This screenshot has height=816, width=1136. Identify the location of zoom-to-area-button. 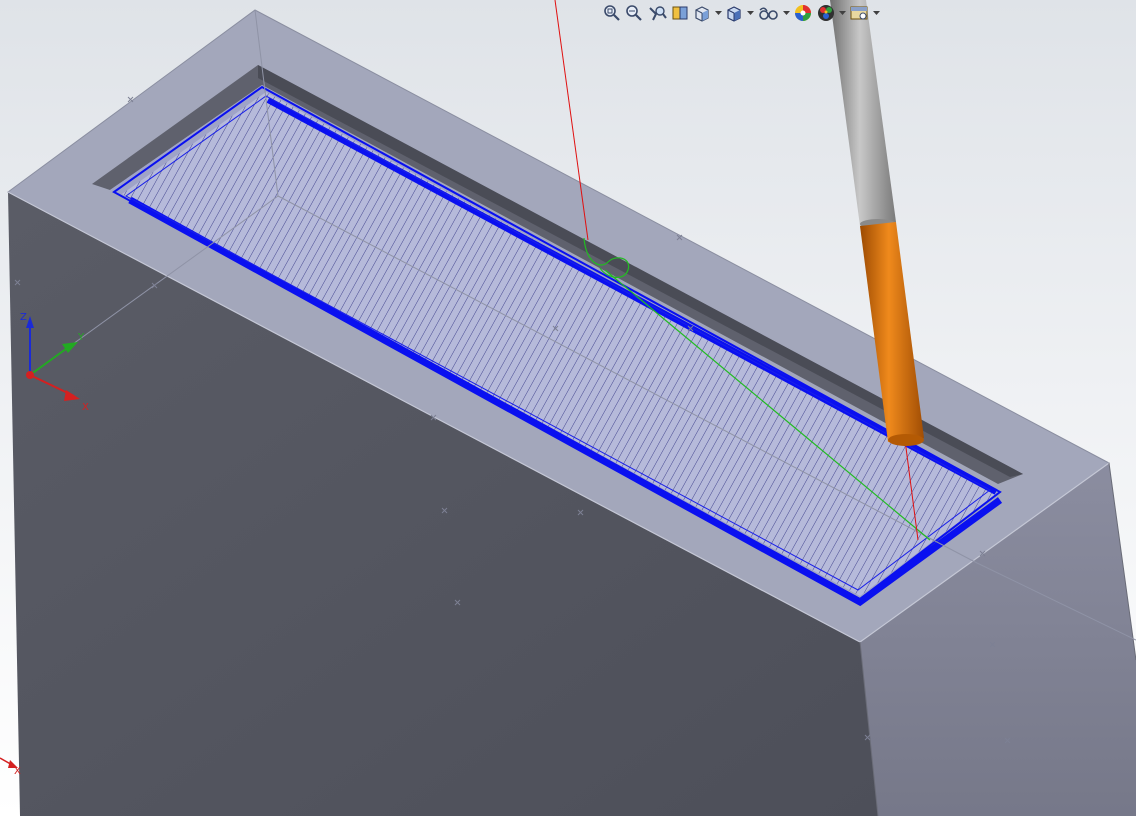
(634, 13).